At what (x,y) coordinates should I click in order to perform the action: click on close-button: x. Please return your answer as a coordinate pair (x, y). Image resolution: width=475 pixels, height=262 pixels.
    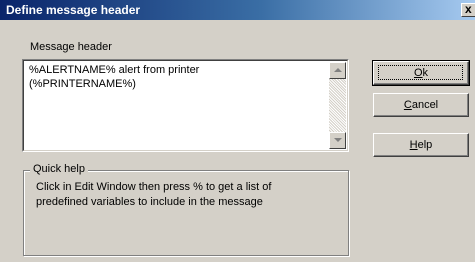
    Looking at the image, I should click on (468, 9).